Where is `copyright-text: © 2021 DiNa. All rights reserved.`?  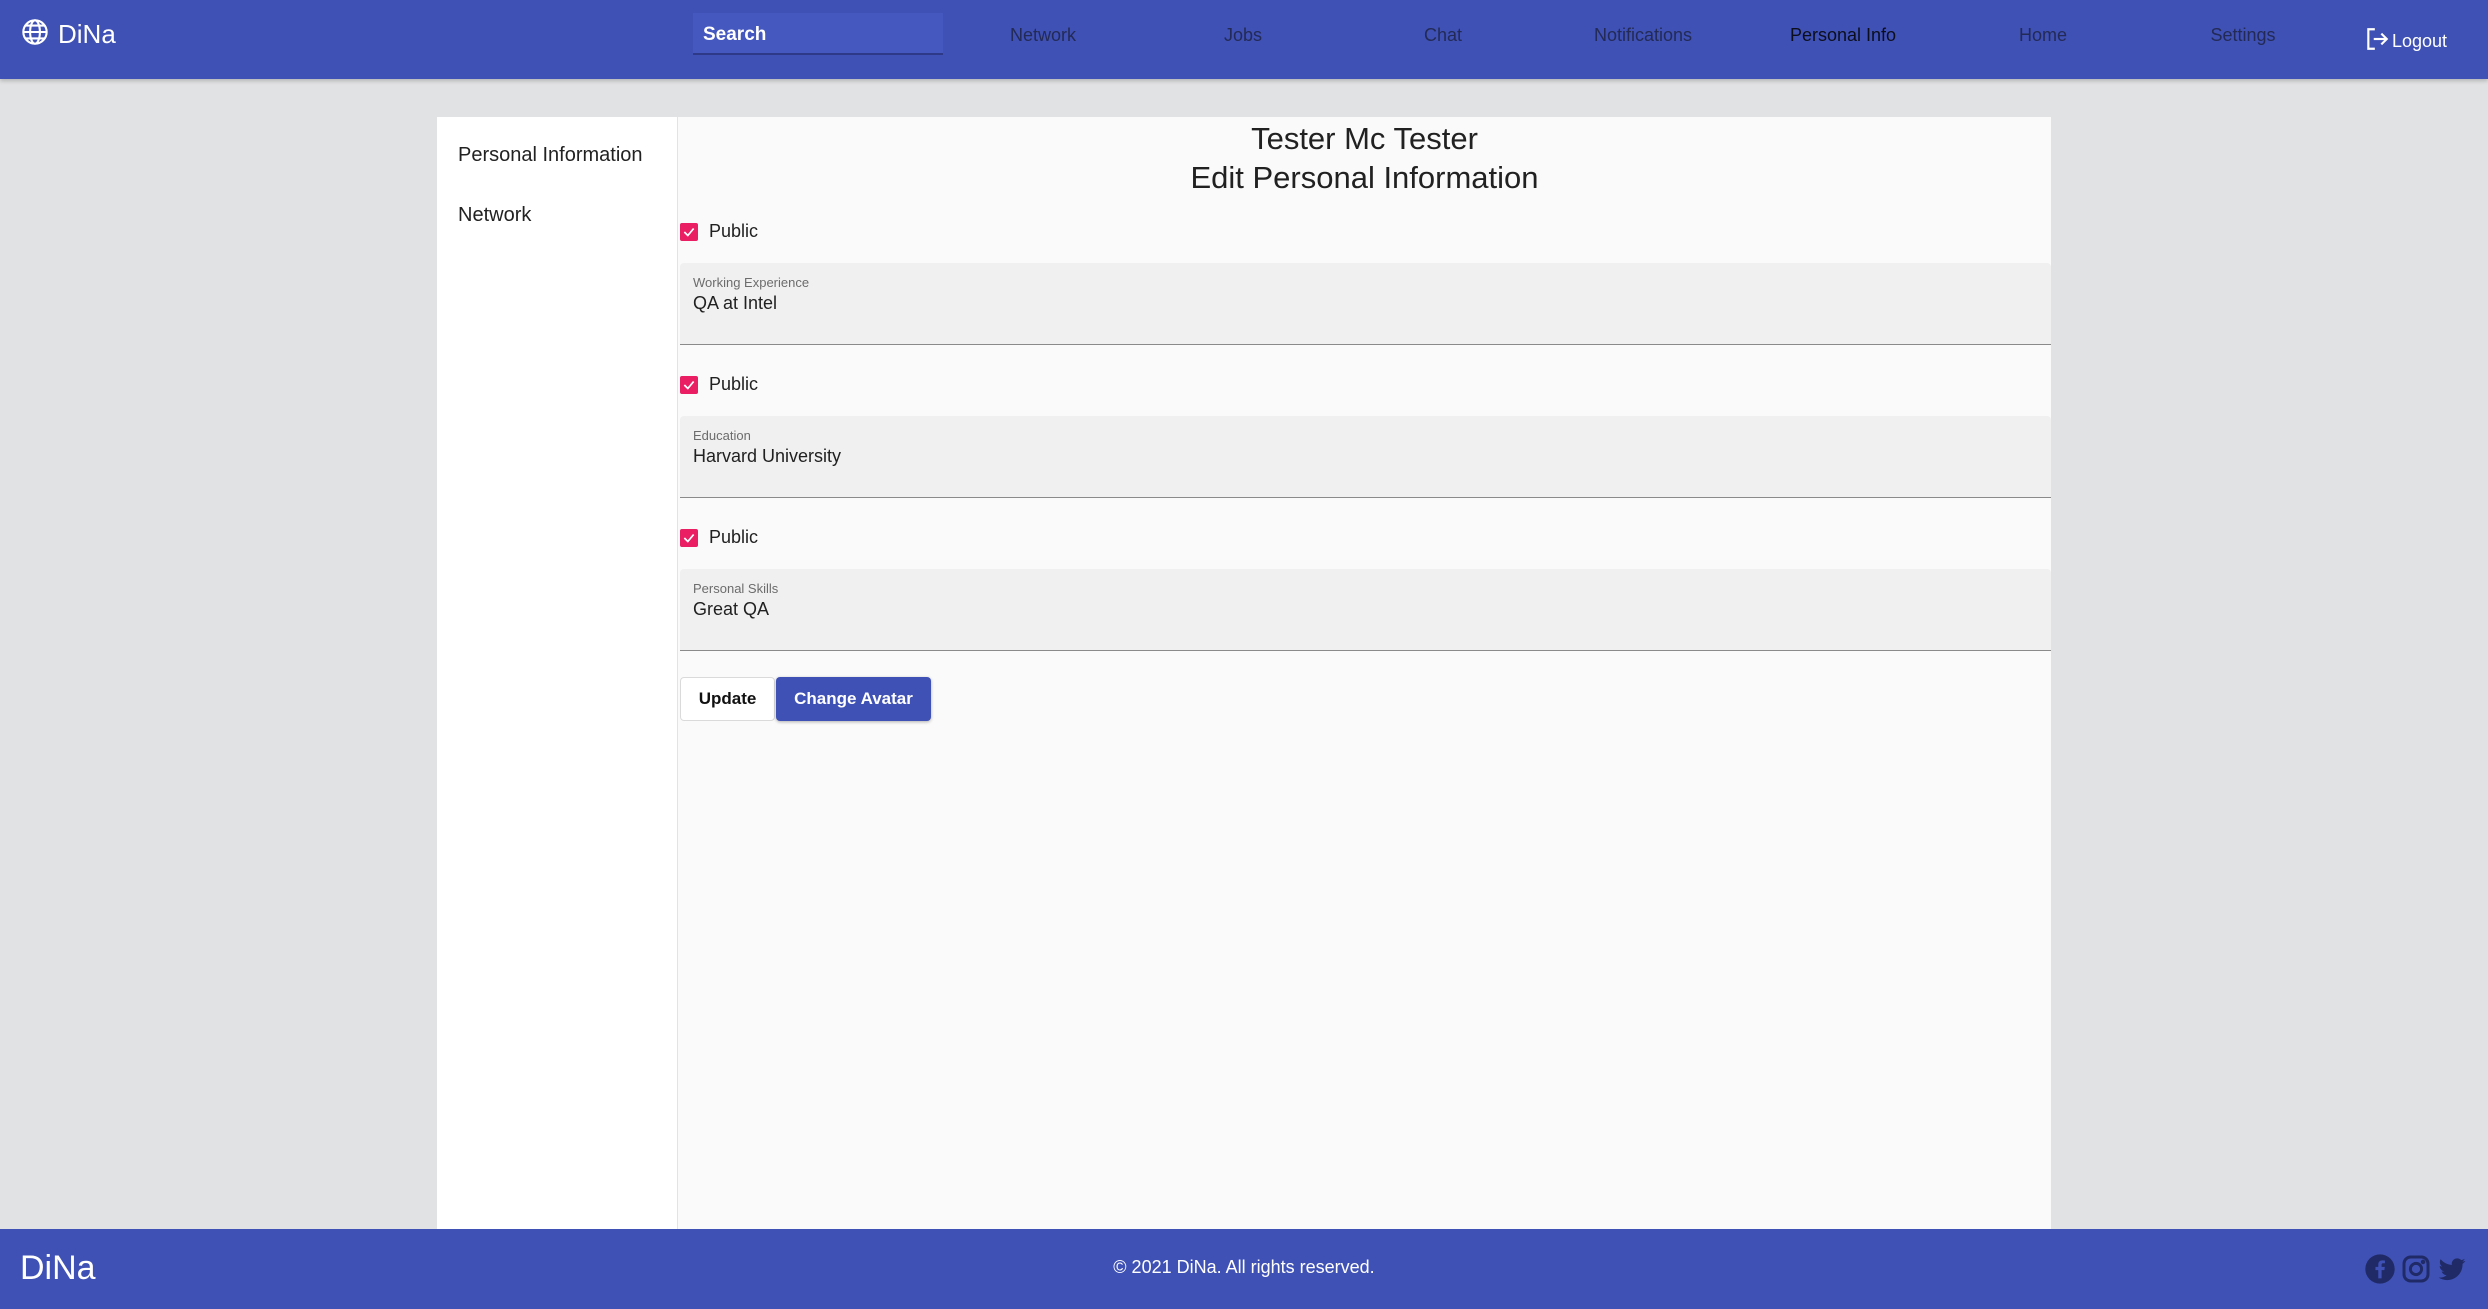 copyright-text: © 2021 DiNa. All rights reserved. is located at coordinates (1244, 1267).